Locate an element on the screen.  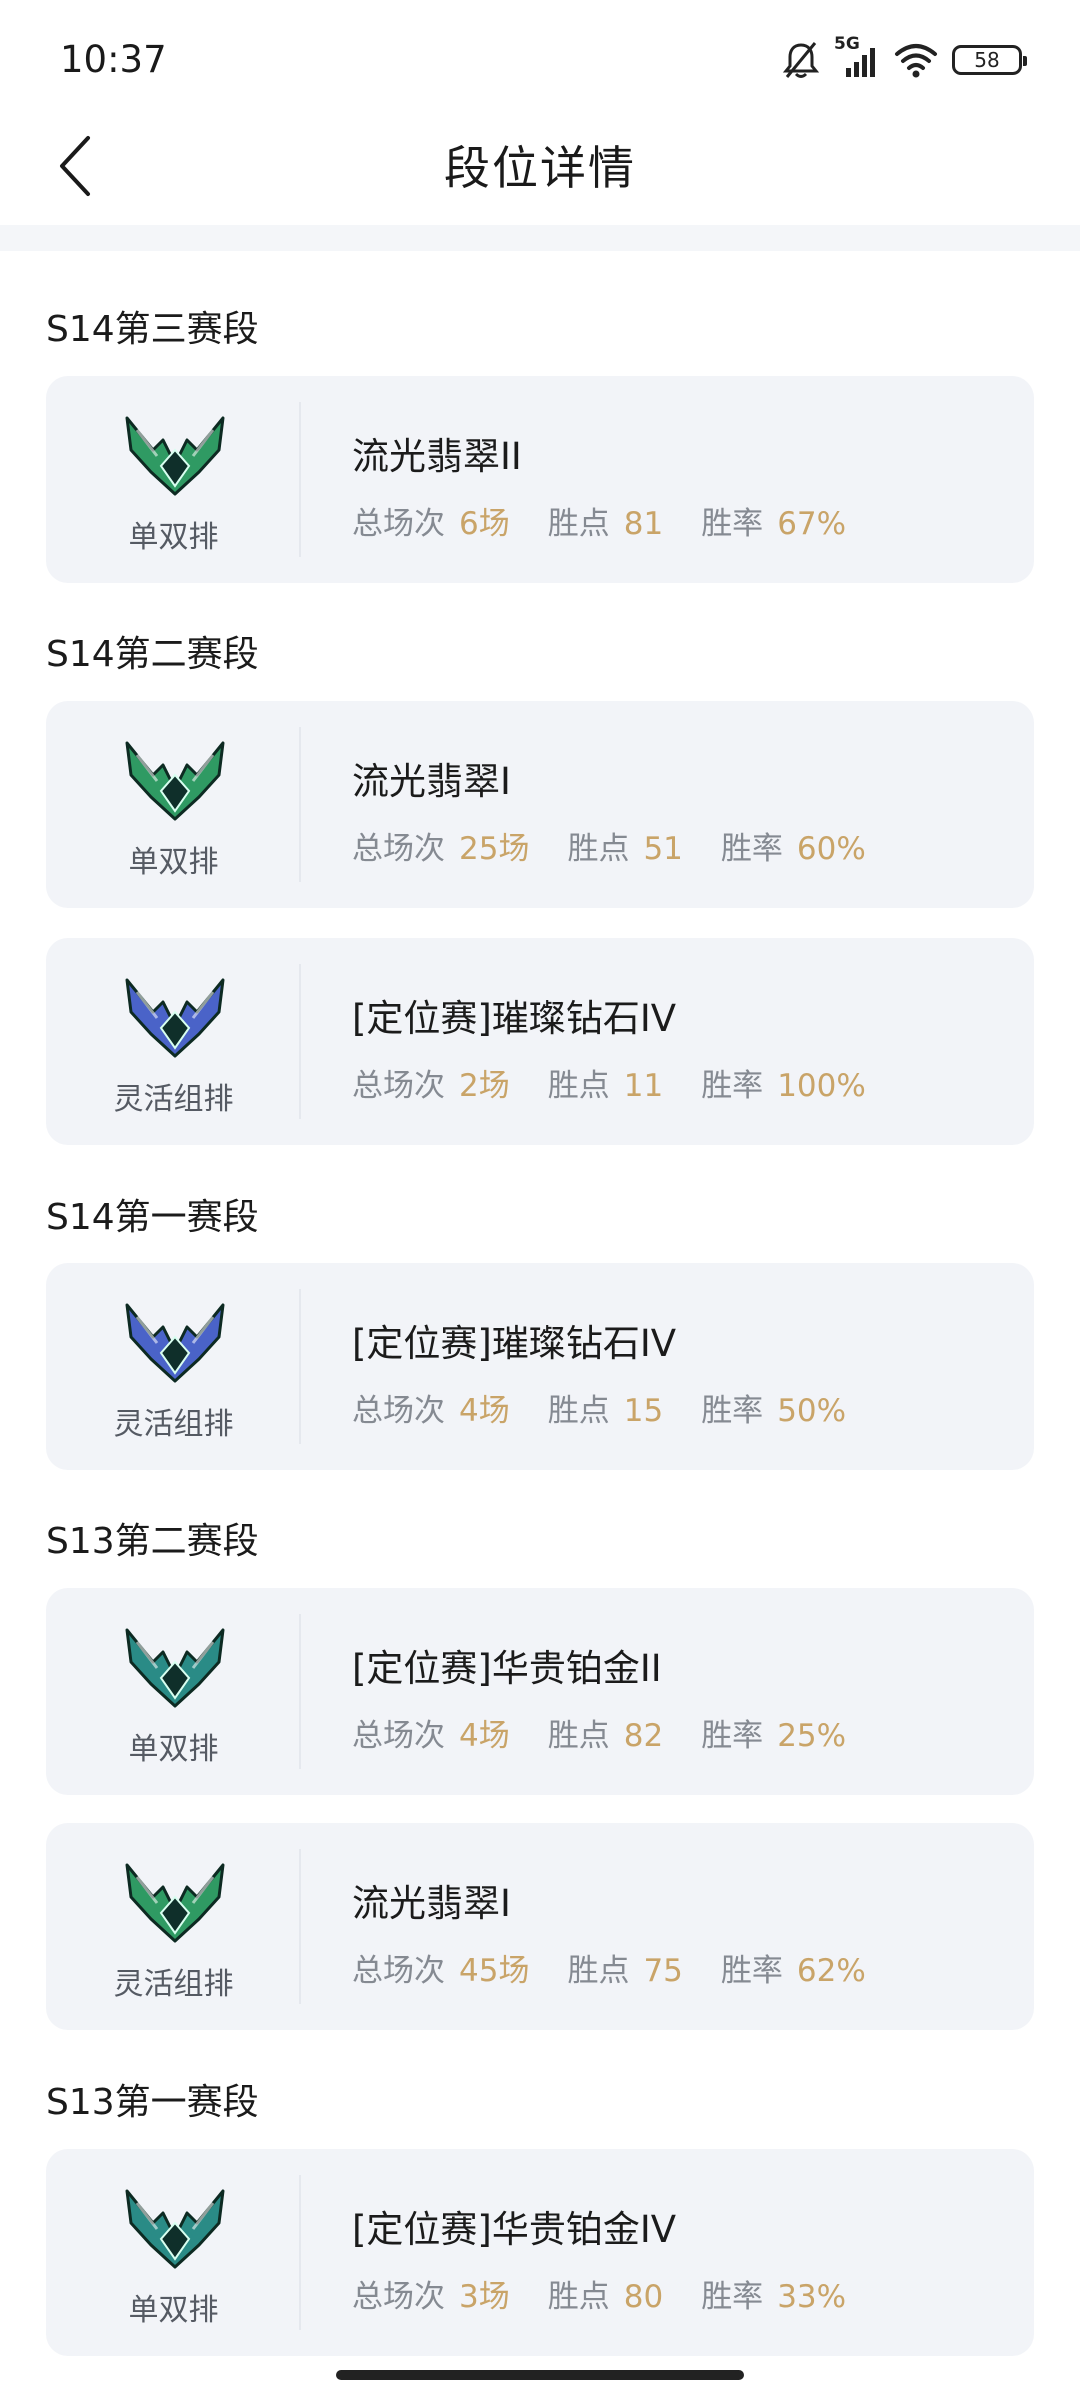
rank-stats: 总场次 25场 胜点 51 胜率 60% is located at coordinates (628, 845).